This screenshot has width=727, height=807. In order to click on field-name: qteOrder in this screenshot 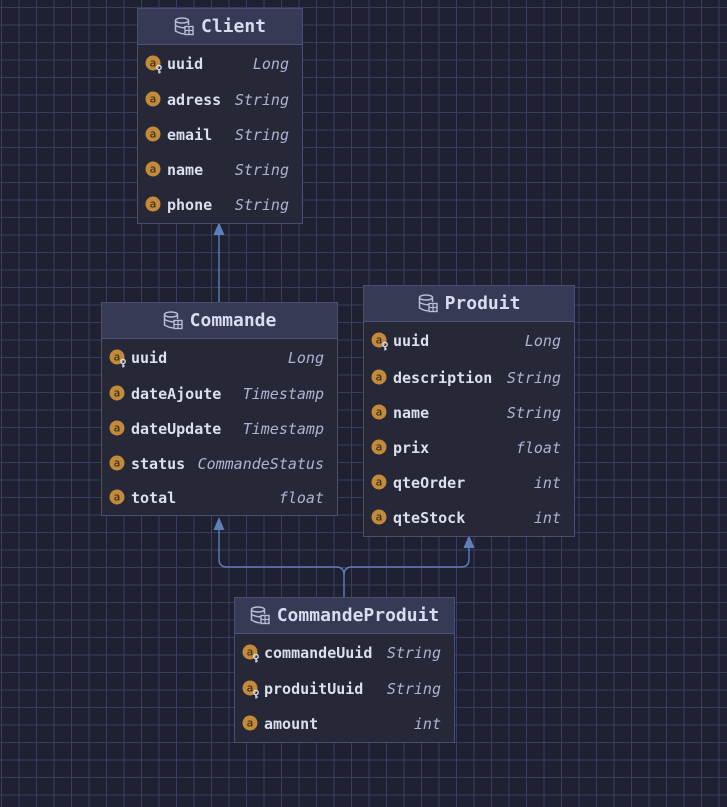, I will do `click(429, 482)`.